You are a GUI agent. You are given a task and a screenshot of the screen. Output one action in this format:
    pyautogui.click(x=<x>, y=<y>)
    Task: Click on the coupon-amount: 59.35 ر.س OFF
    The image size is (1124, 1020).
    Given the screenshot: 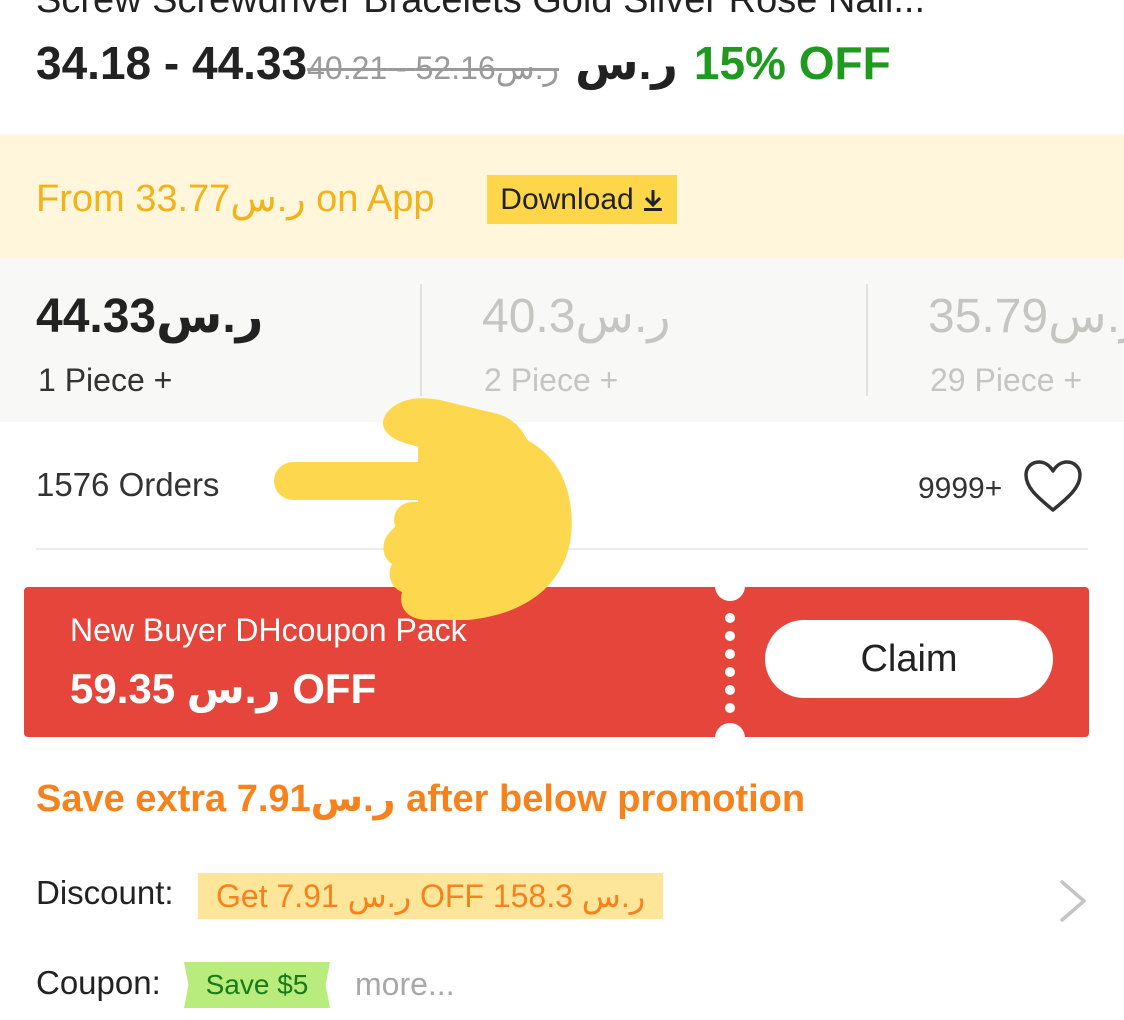 What is the action you would take?
    pyautogui.click(x=223, y=688)
    